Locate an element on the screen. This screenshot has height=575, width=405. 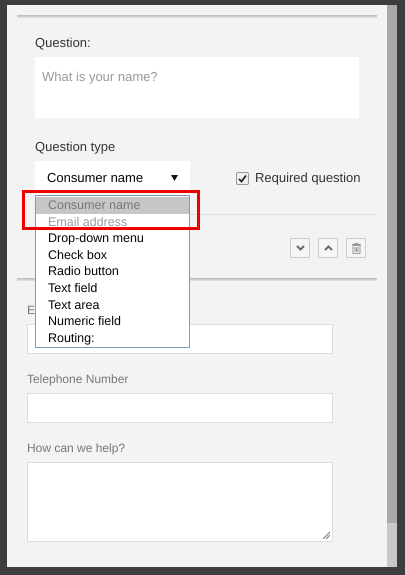
field-label: How can we help? is located at coordinates (76, 448).